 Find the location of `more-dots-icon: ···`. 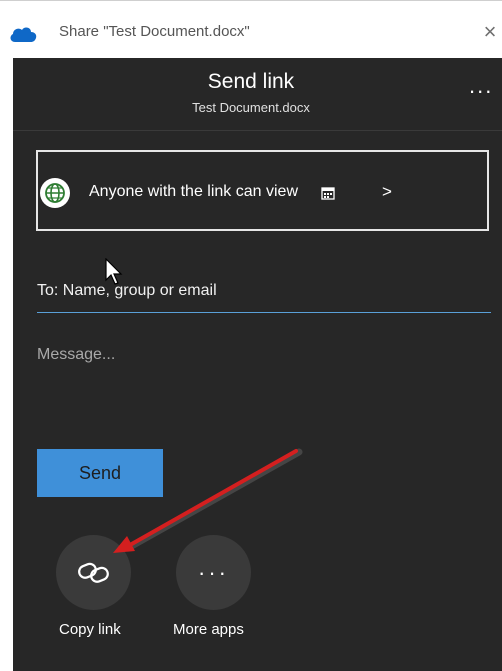

more-dots-icon: ··· is located at coordinates (213, 572).